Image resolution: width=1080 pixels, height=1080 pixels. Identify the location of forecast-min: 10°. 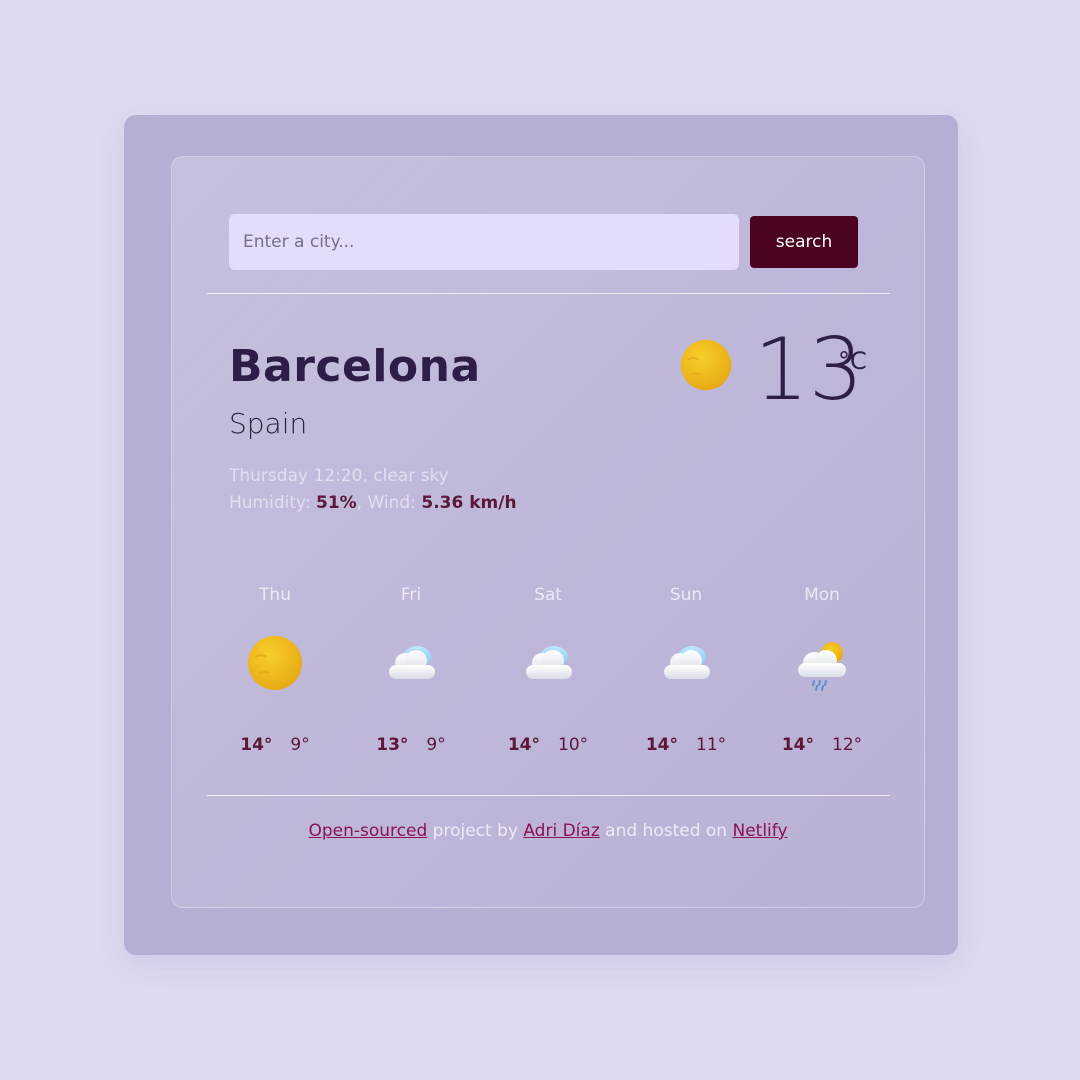
(573, 745).